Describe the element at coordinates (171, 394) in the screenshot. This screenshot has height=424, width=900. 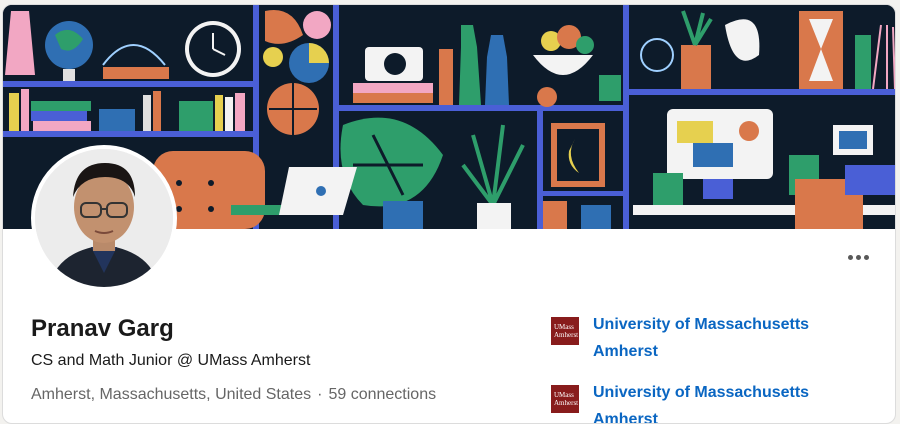
I see `profile-location: Amherst, Massachusetts, United States` at that location.